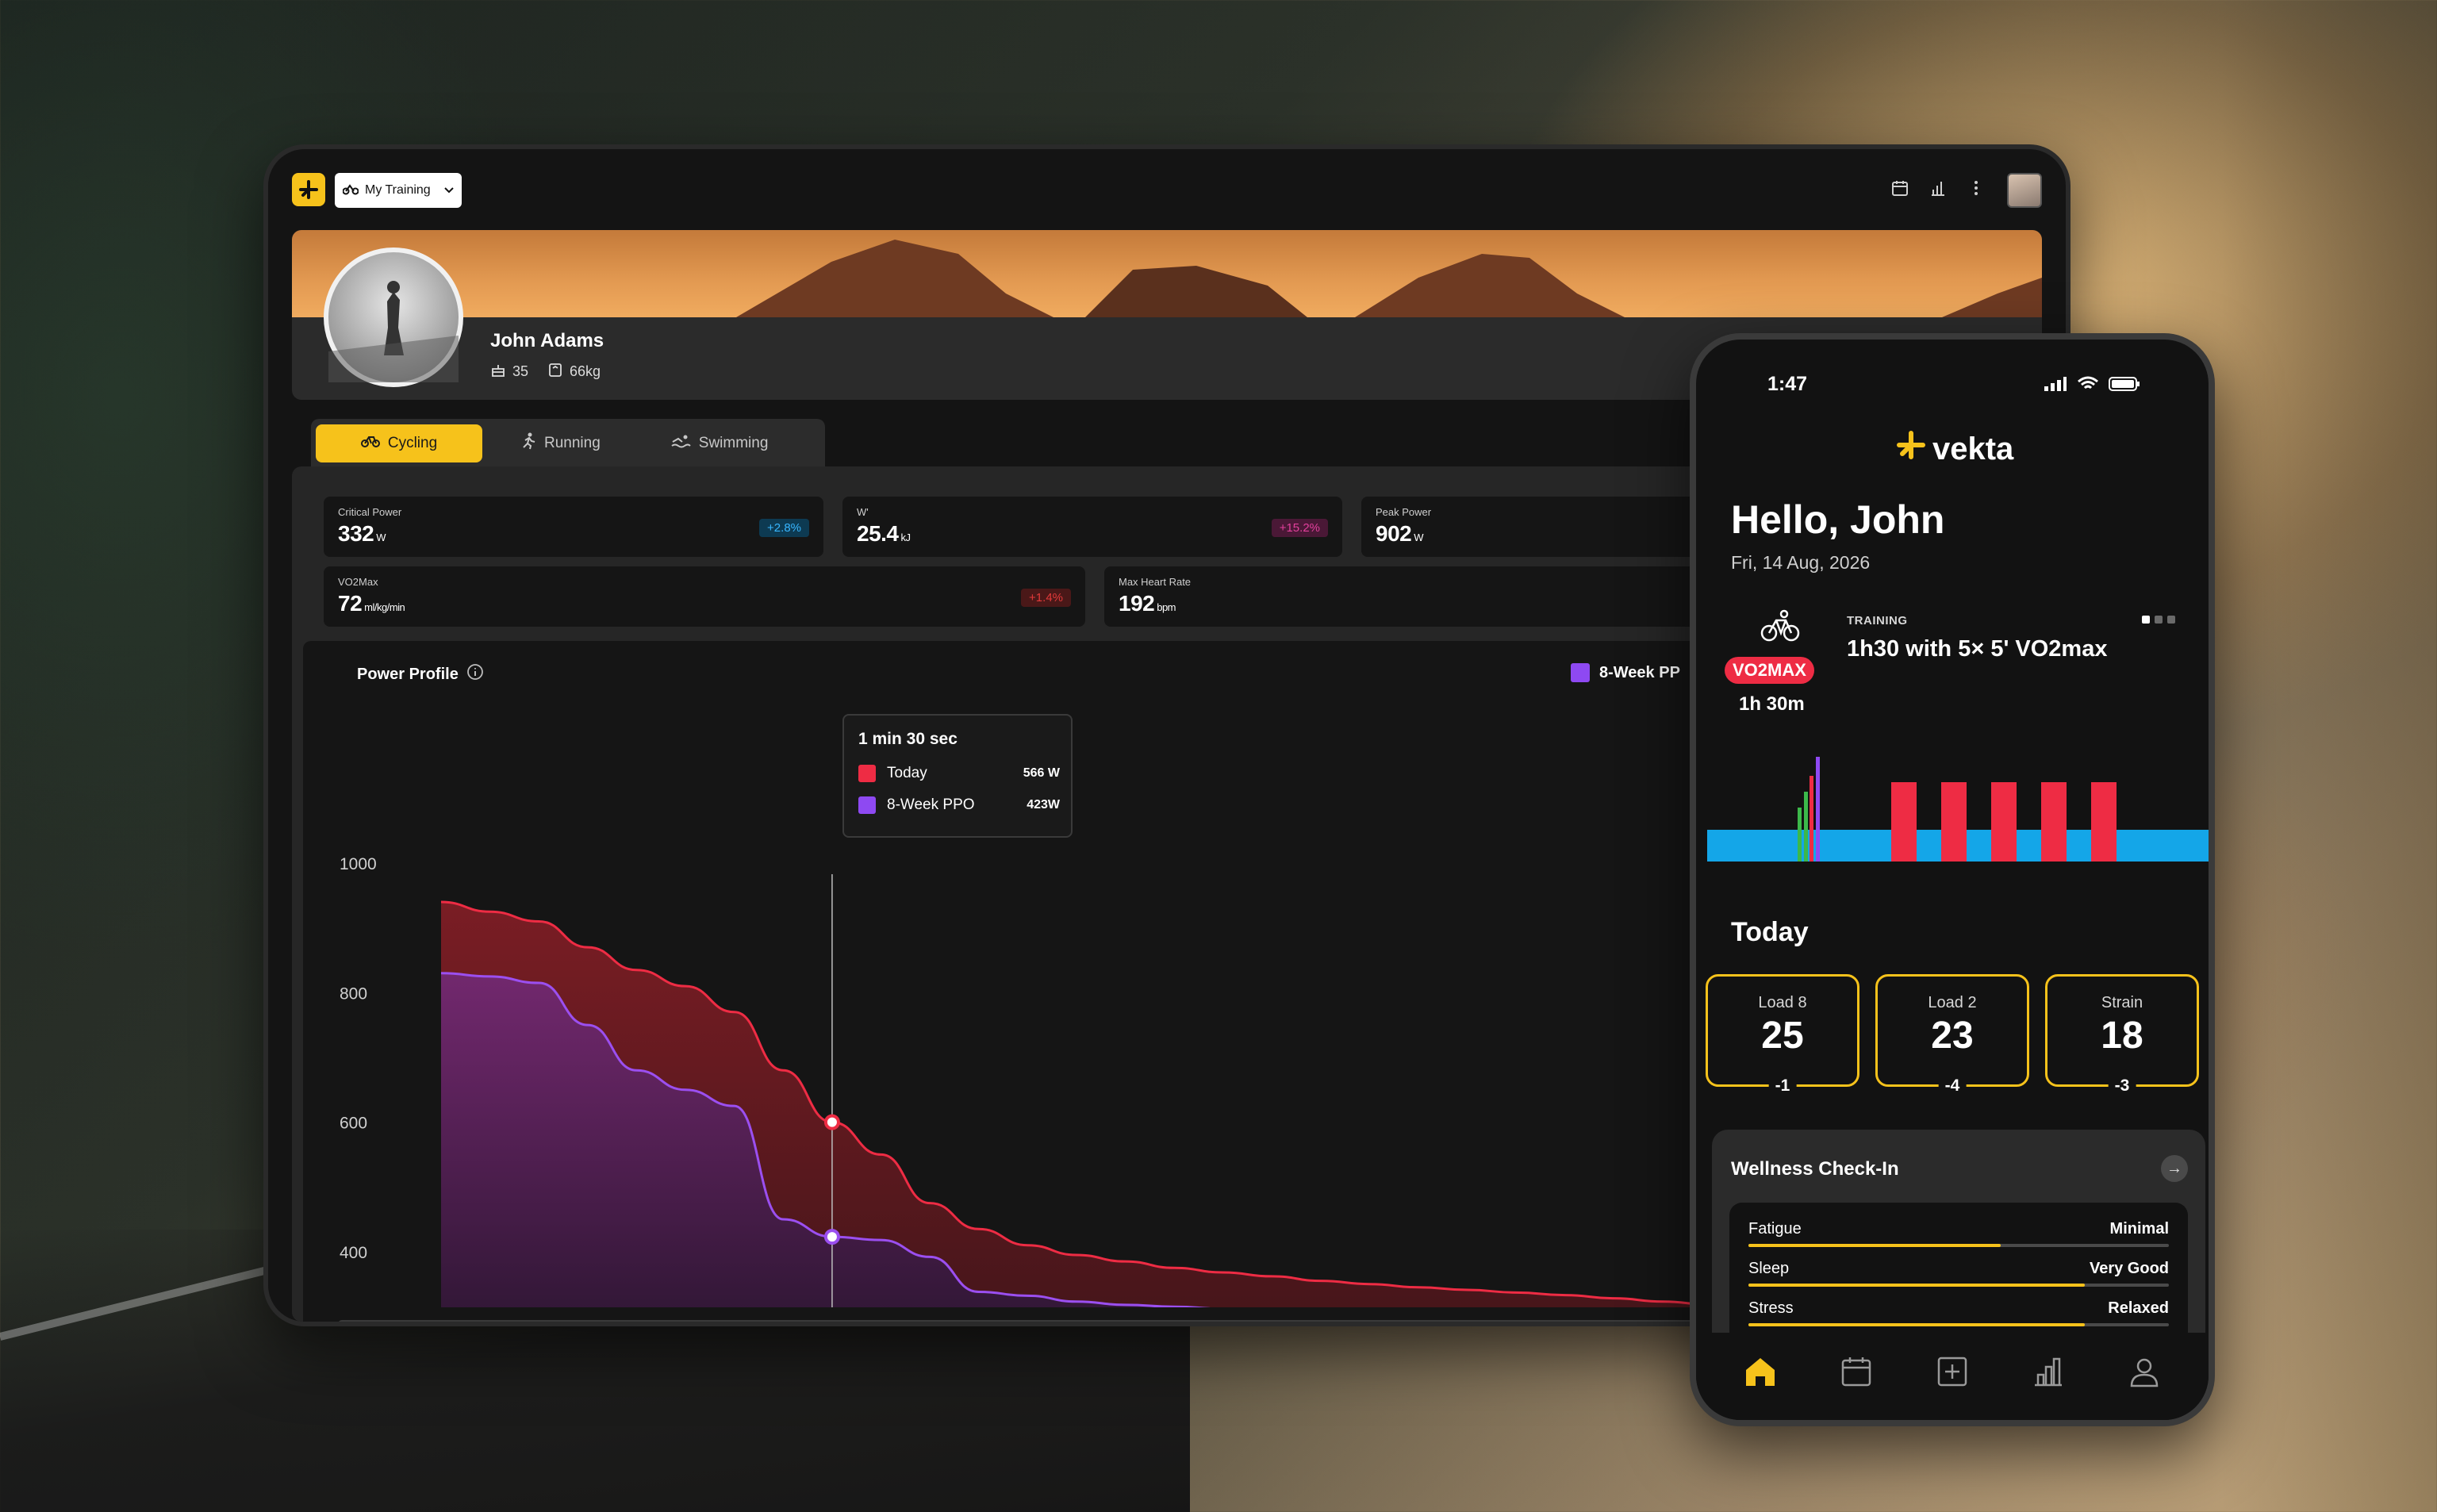  Describe the element at coordinates (1092, 527) in the screenshot. I see `stat-w-prime: W' 25.4 kJ +15.2%` at that location.